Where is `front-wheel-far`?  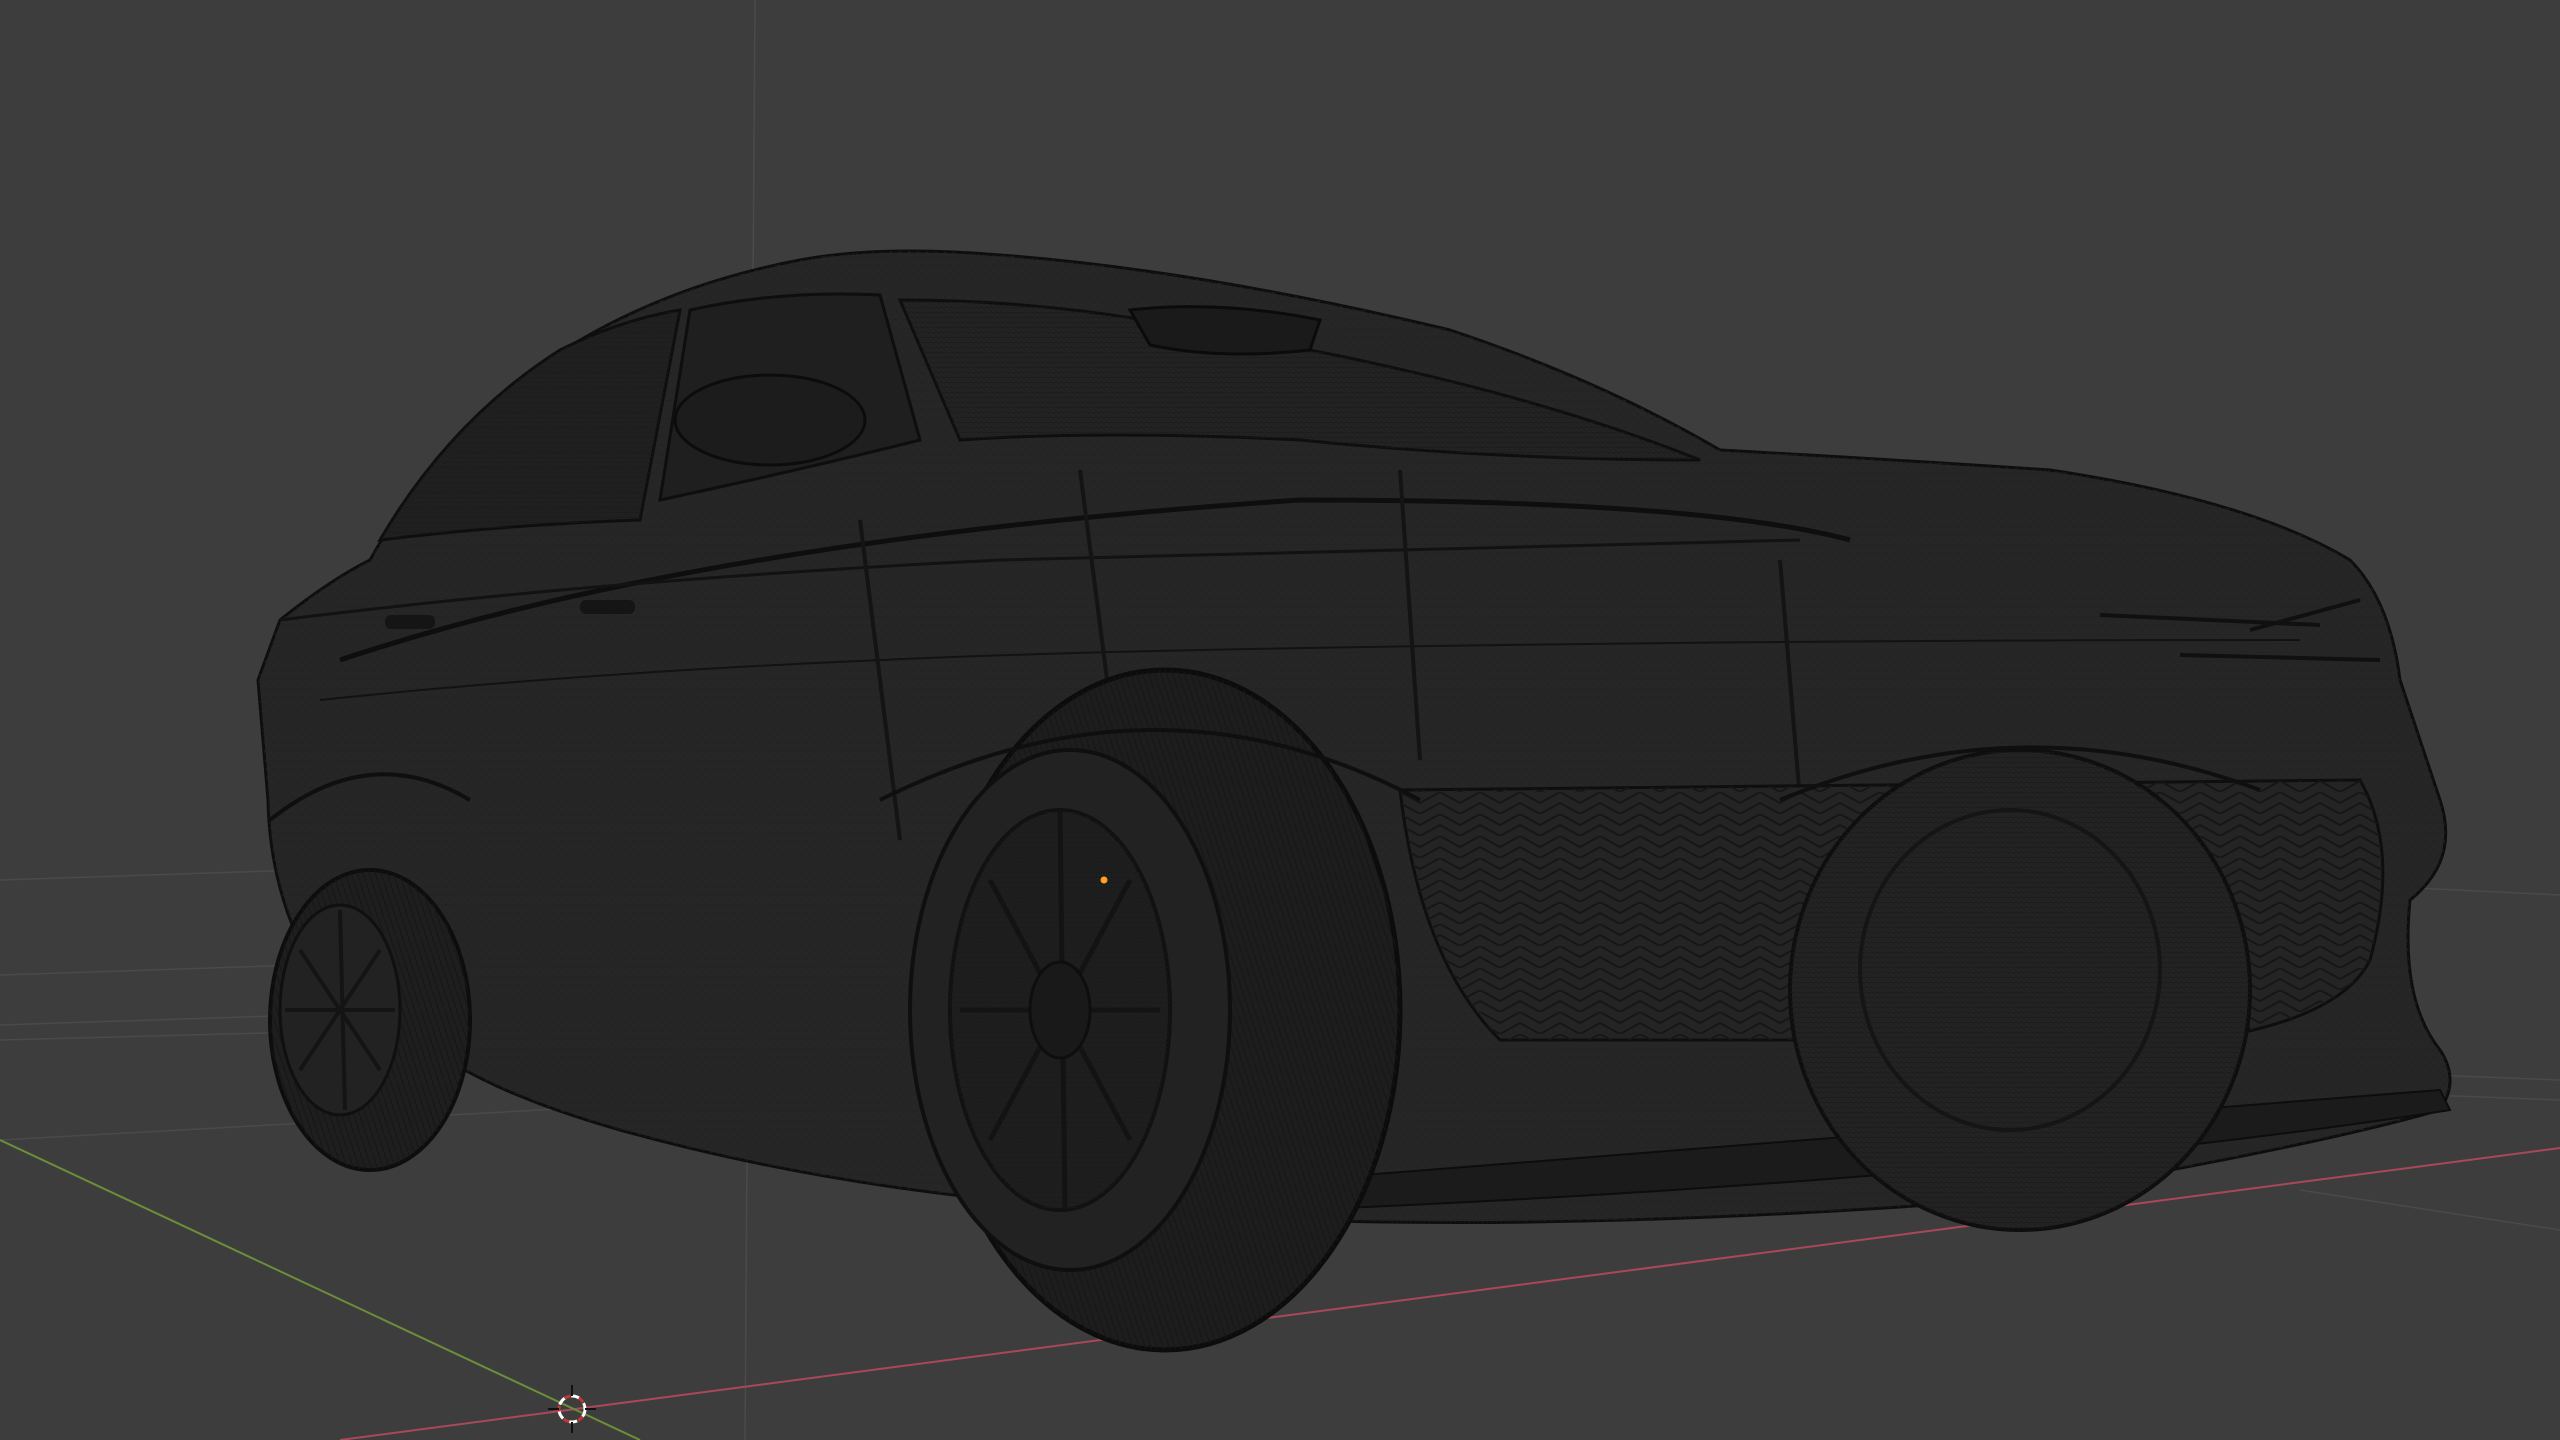 front-wheel-far is located at coordinates (2020, 990).